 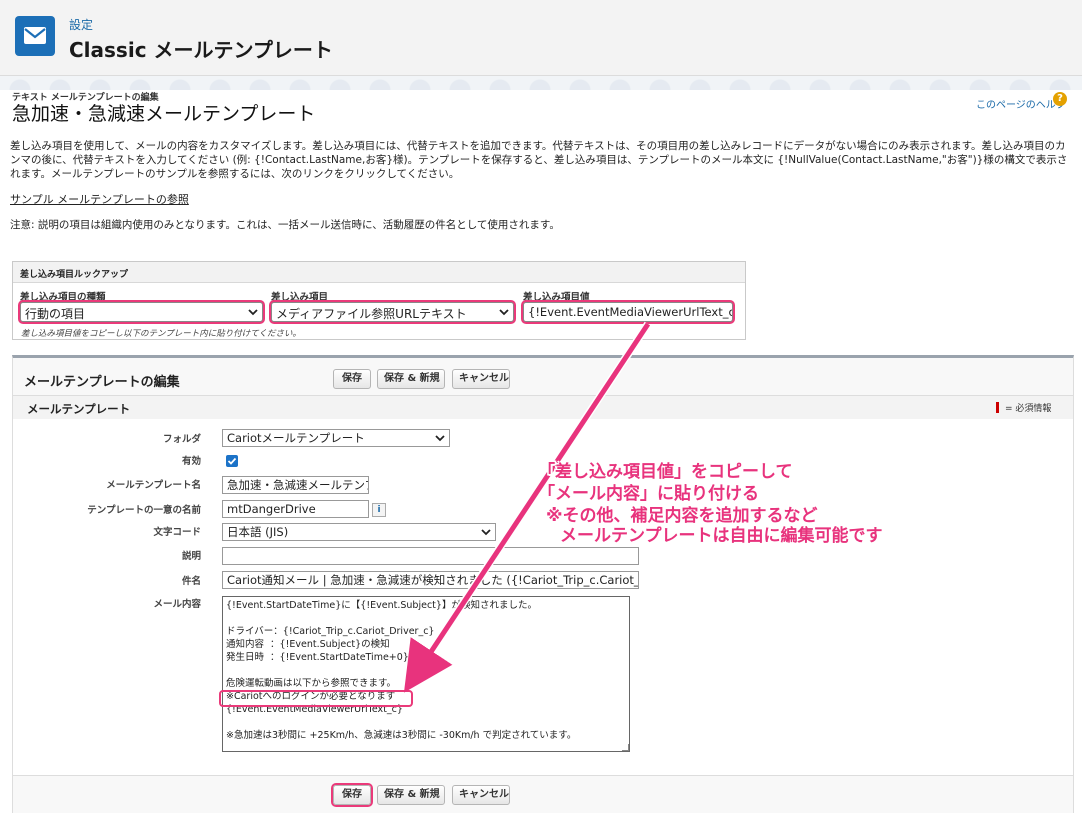 What do you see at coordinates (527, 507) in the screenshot?
I see `annotation-arrow` at bounding box center [527, 507].